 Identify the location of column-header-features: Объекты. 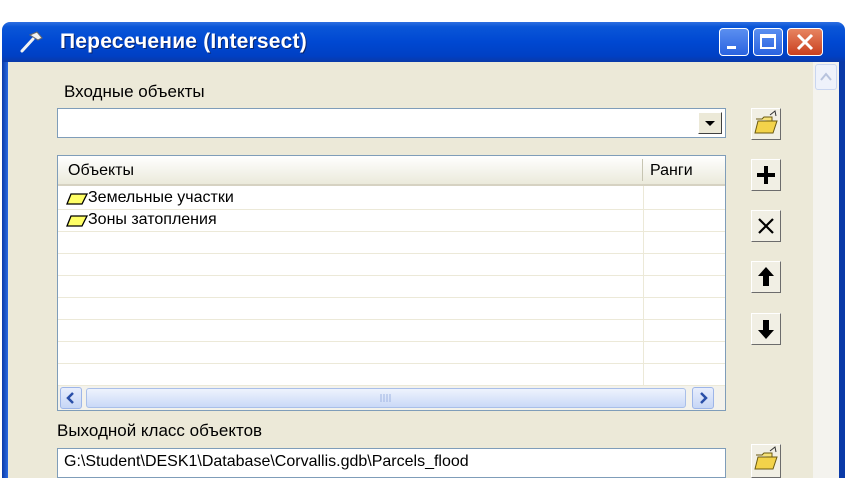
(101, 171).